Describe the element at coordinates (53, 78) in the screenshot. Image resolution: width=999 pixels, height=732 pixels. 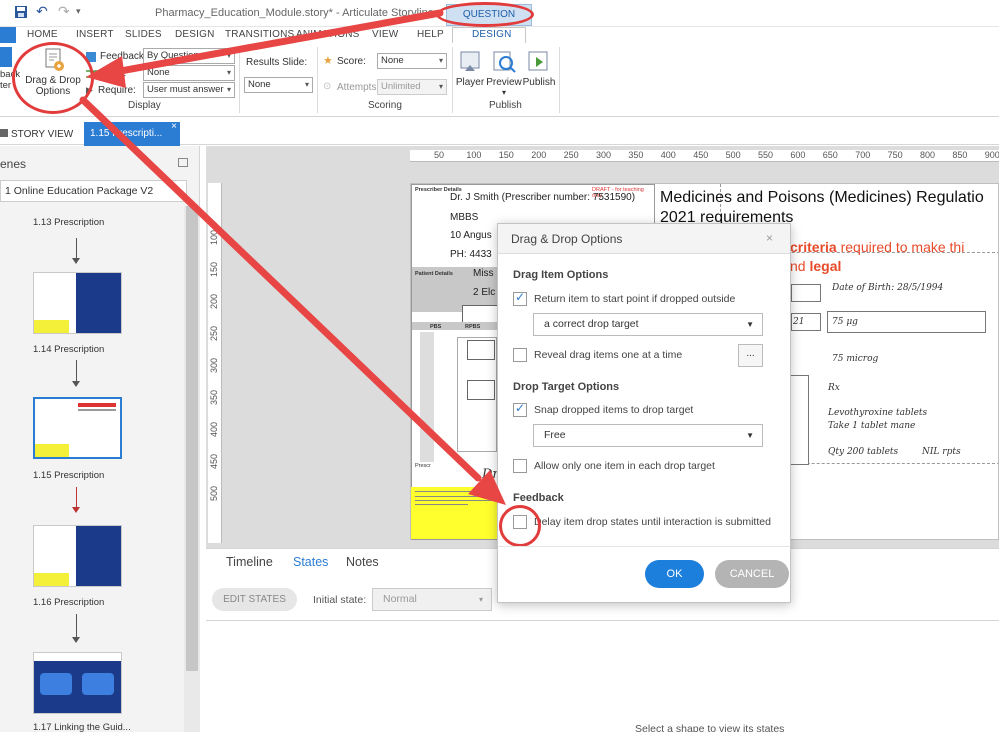
I see `annotation-circle-drag-drop-options` at that location.